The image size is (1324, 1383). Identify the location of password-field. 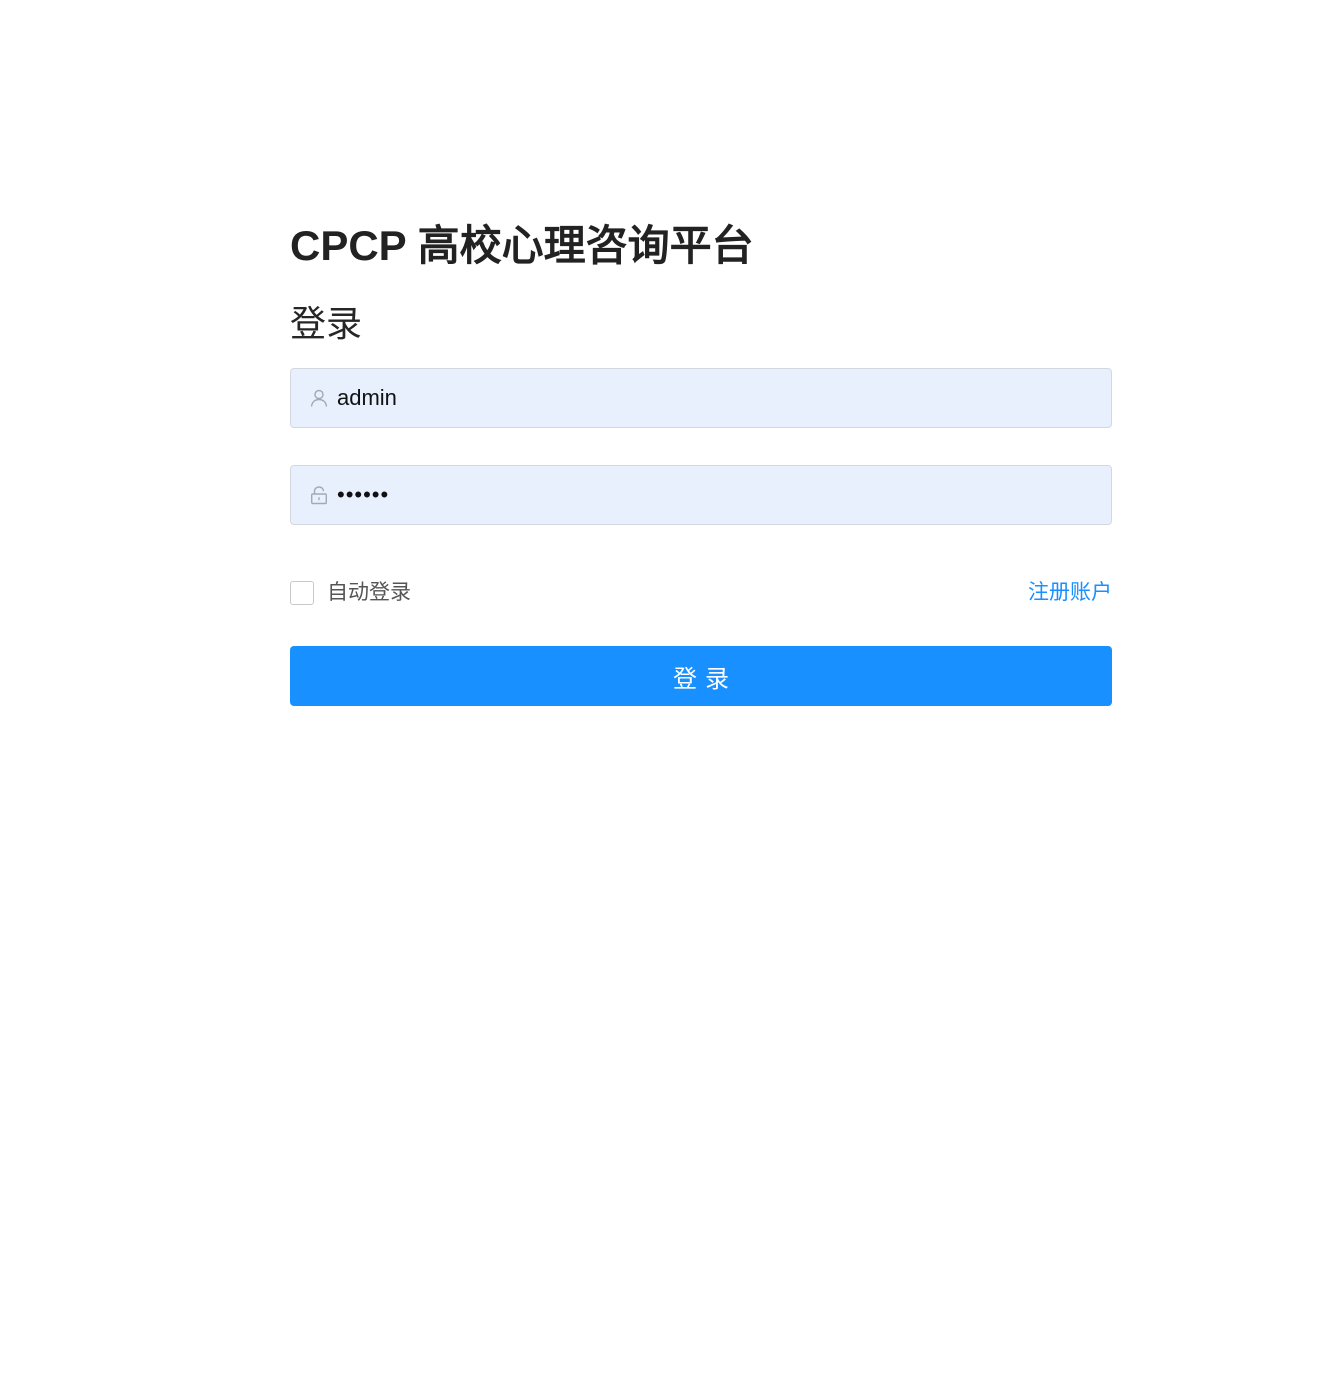
(701, 495).